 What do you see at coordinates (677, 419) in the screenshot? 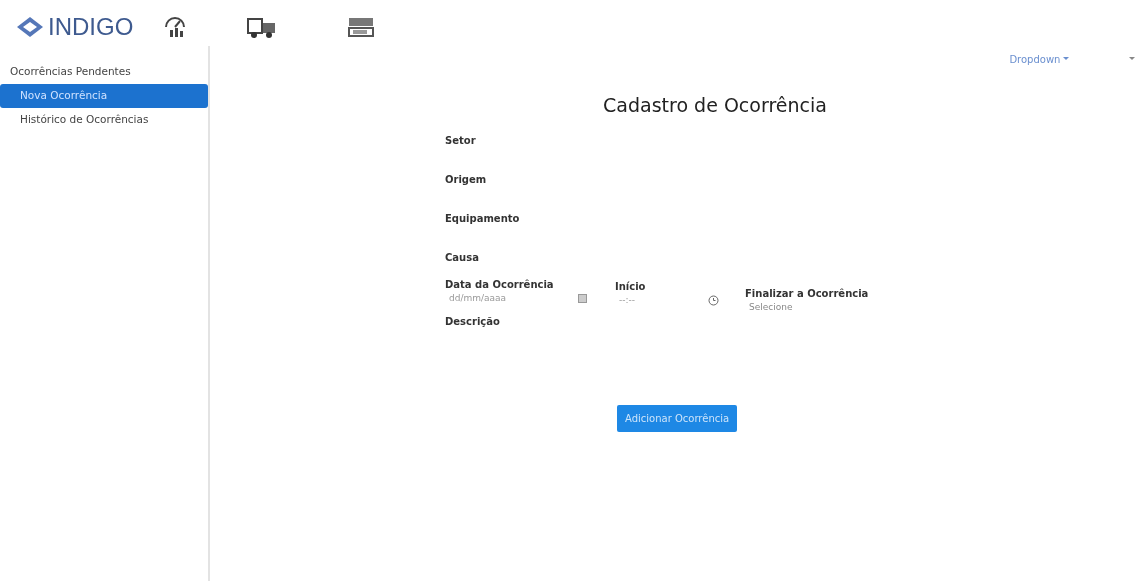
I see `submit-button: Adicionar Ocorrência` at bounding box center [677, 419].